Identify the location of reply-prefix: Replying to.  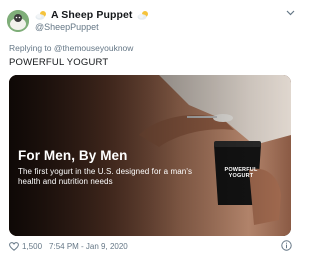
(30, 48).